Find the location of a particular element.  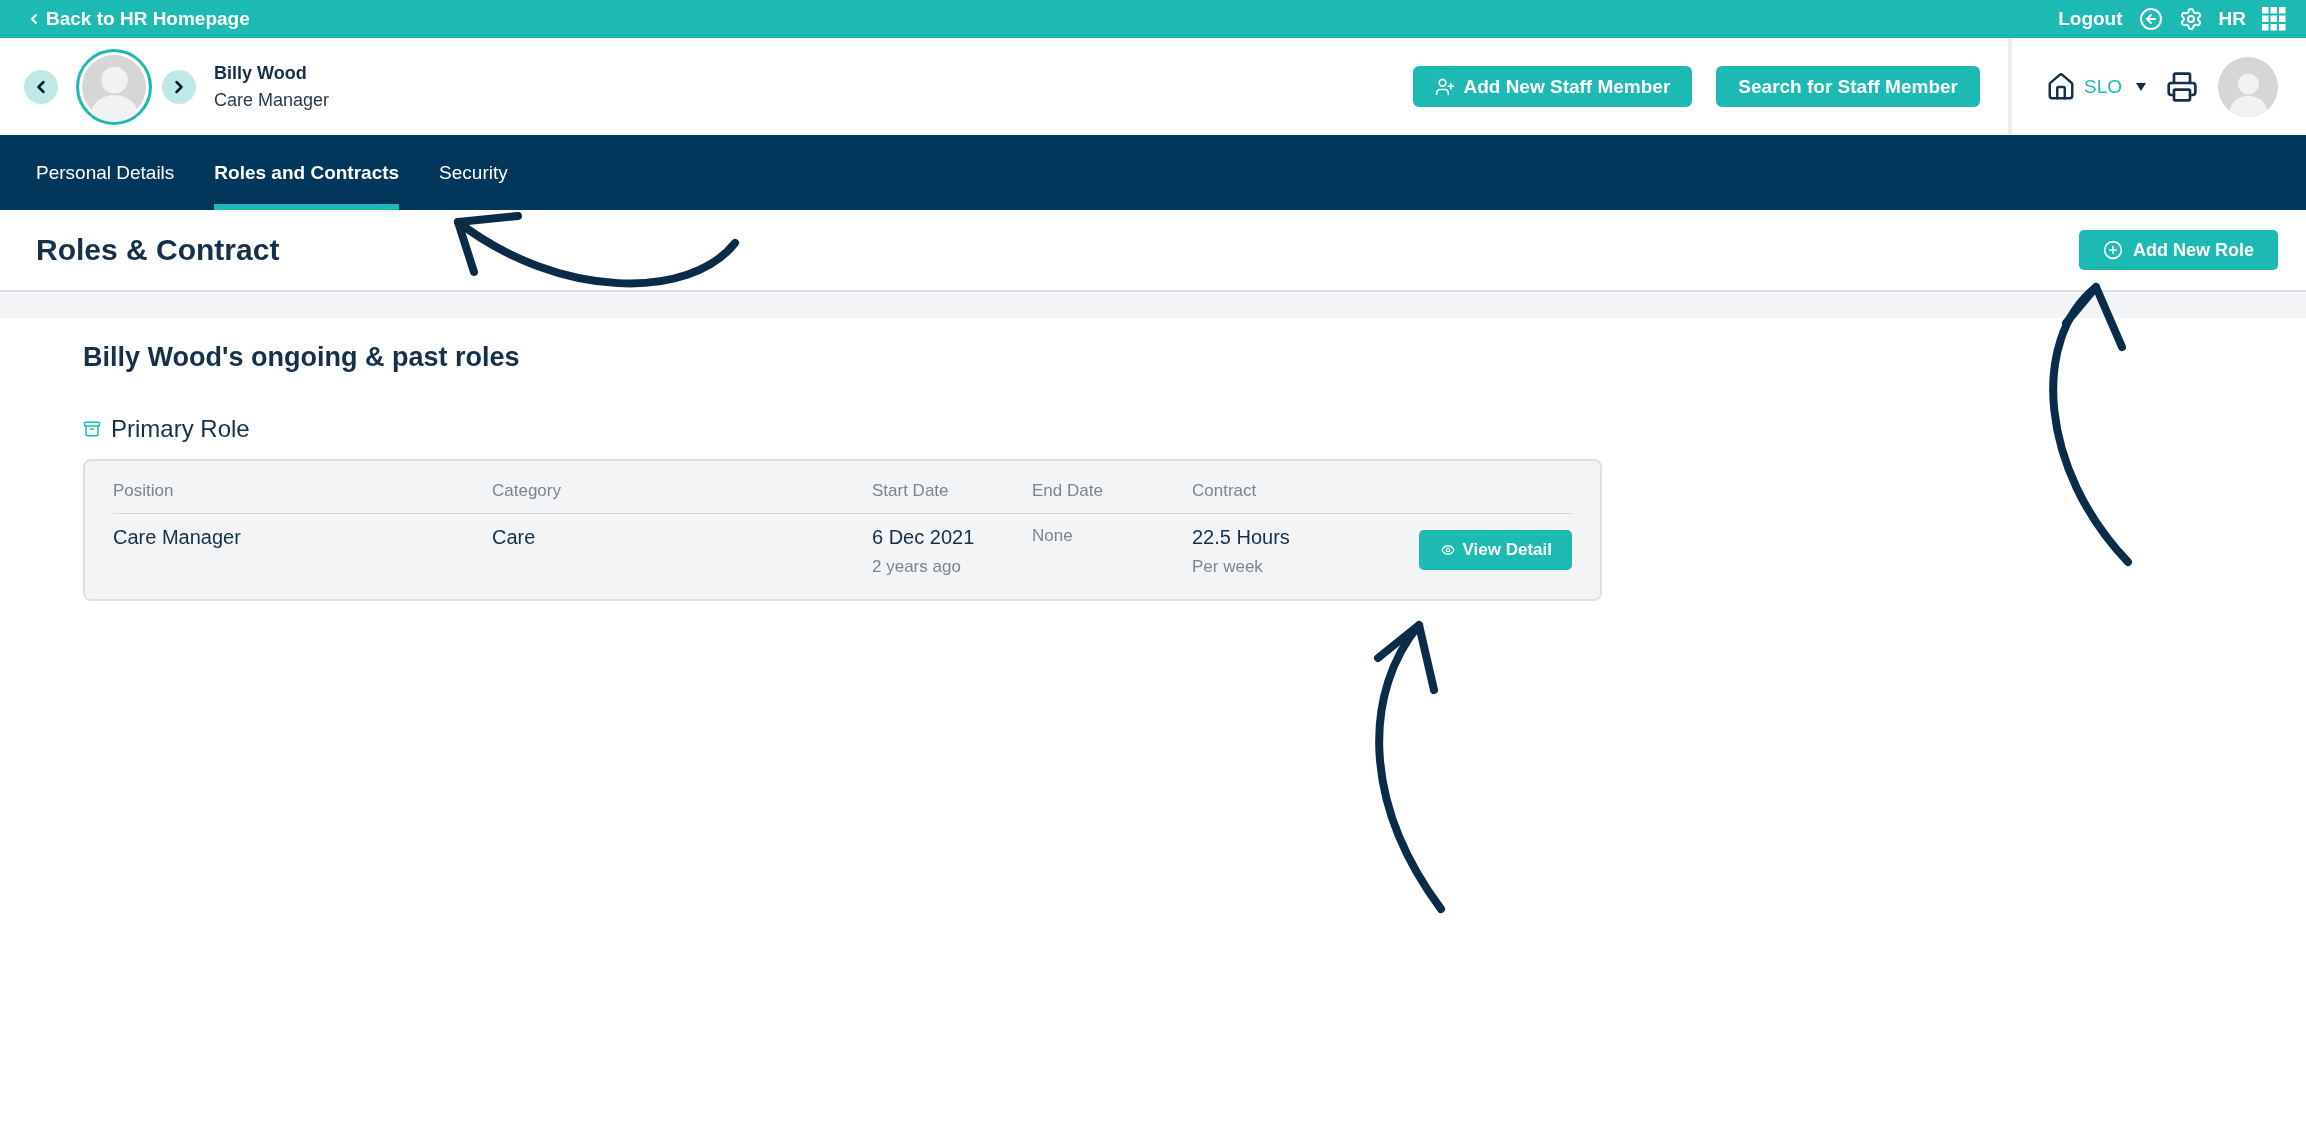

column-header: Start Date is located at coordinates (952, 497).